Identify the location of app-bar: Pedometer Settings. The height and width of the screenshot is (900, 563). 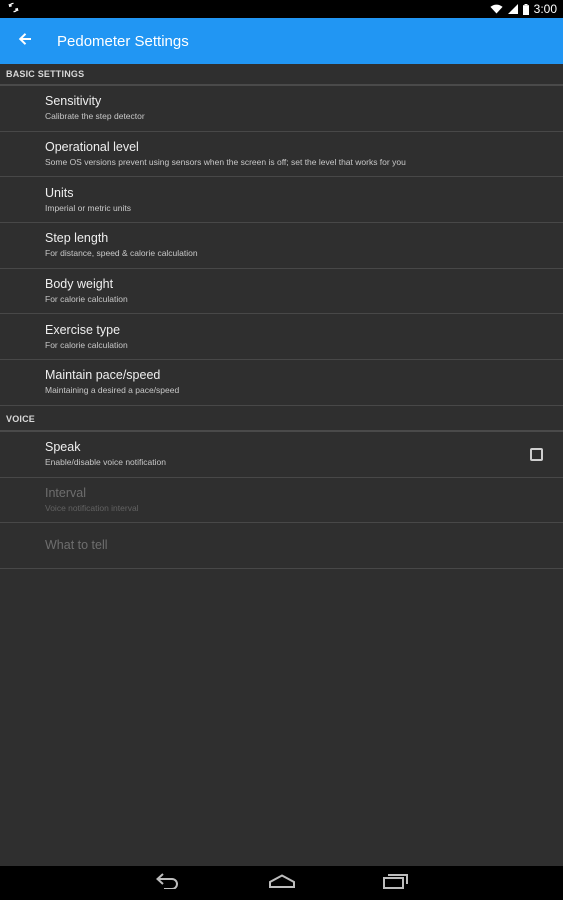
(281, 41).